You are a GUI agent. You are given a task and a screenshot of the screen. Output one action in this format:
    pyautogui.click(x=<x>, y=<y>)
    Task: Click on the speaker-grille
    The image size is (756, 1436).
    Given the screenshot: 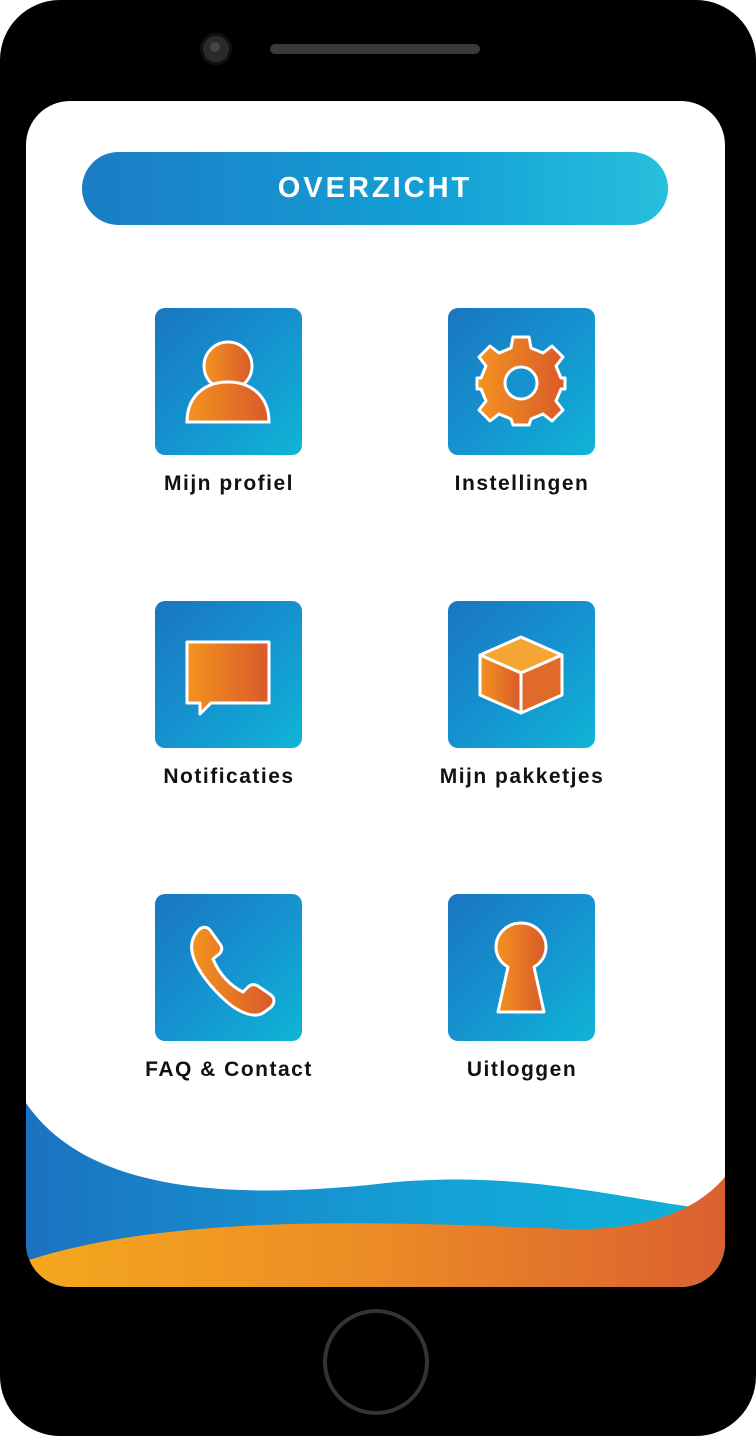 What is the action you would take?
    pyautogui.click(x=375, y=49)
    